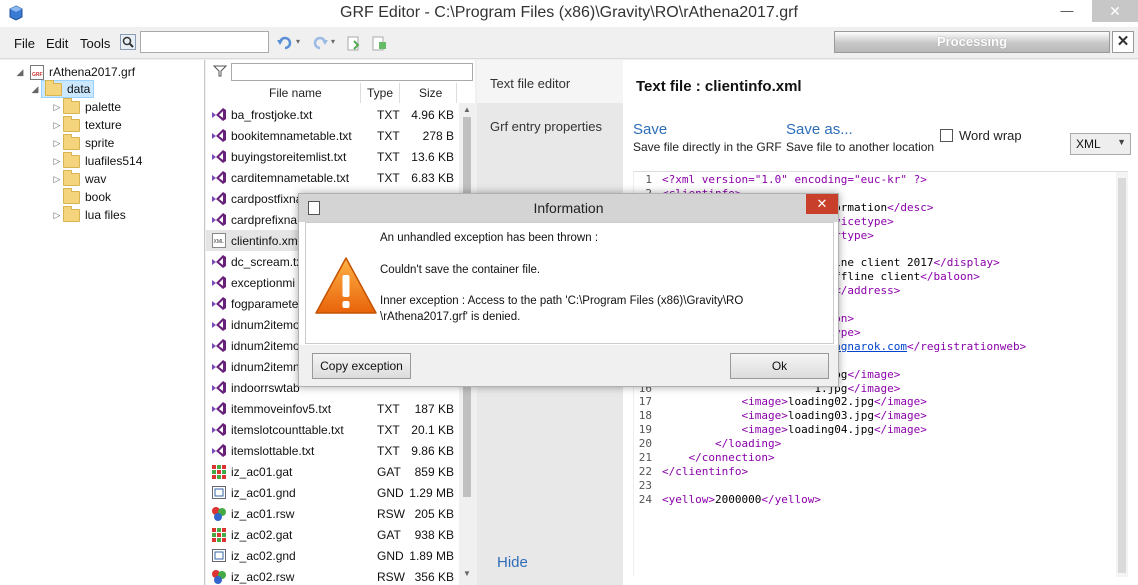 The width and height of the screenshot is (1138, 585). What do you see at coordinates (96, 160) in the screenshot?
I see `tree-item-folder: ▷ luafiles514` at bounding box center [96, 160].